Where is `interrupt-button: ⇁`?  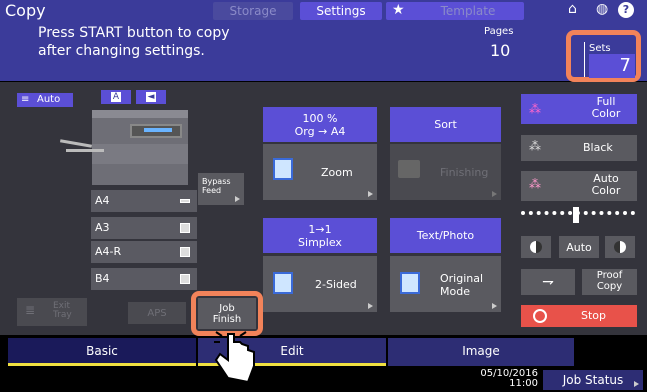
interrupt-button: ⇁ is located at coordinates (548, 282).